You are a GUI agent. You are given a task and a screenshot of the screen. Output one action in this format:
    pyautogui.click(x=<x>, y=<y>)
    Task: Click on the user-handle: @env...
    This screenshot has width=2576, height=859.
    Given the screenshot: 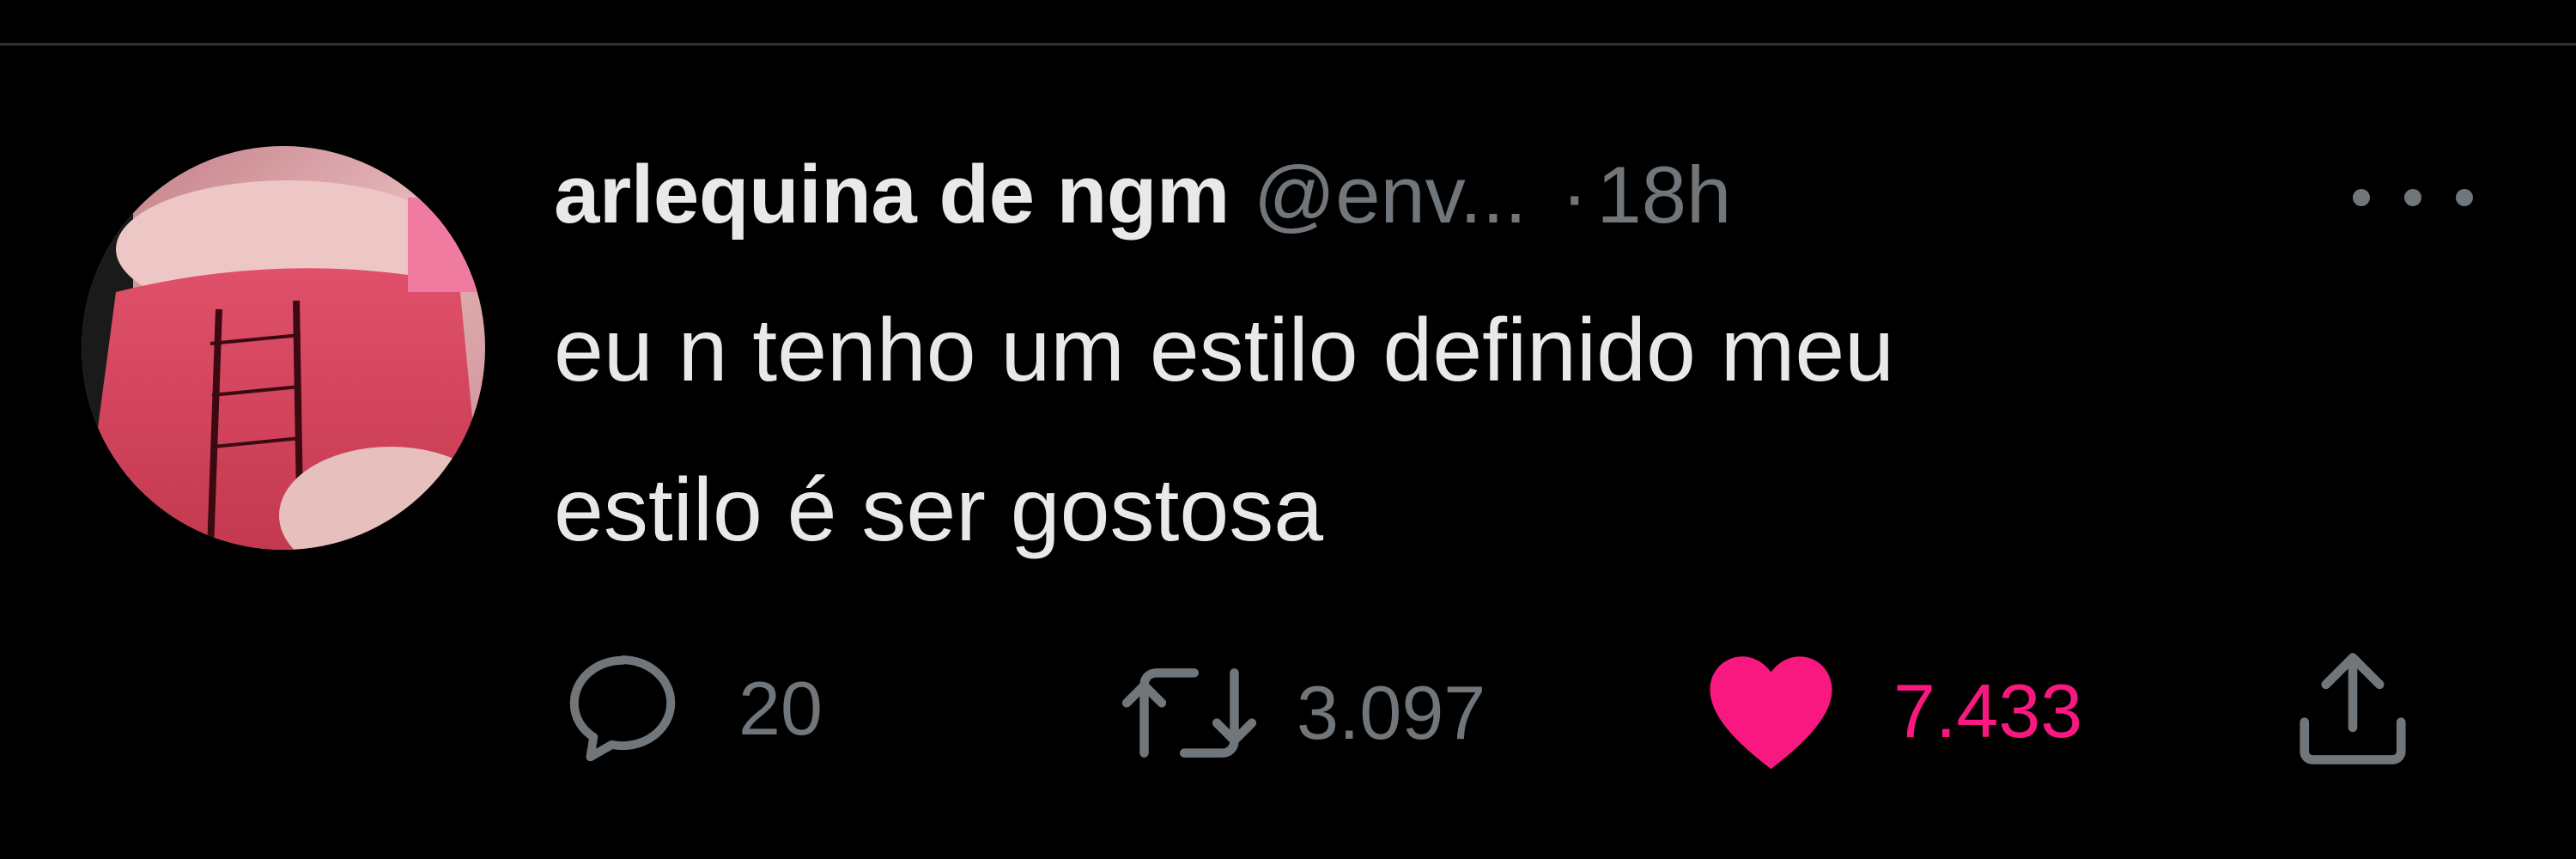 What is the action you would take?
    pyautogui.click(x=1390, y=195)
    